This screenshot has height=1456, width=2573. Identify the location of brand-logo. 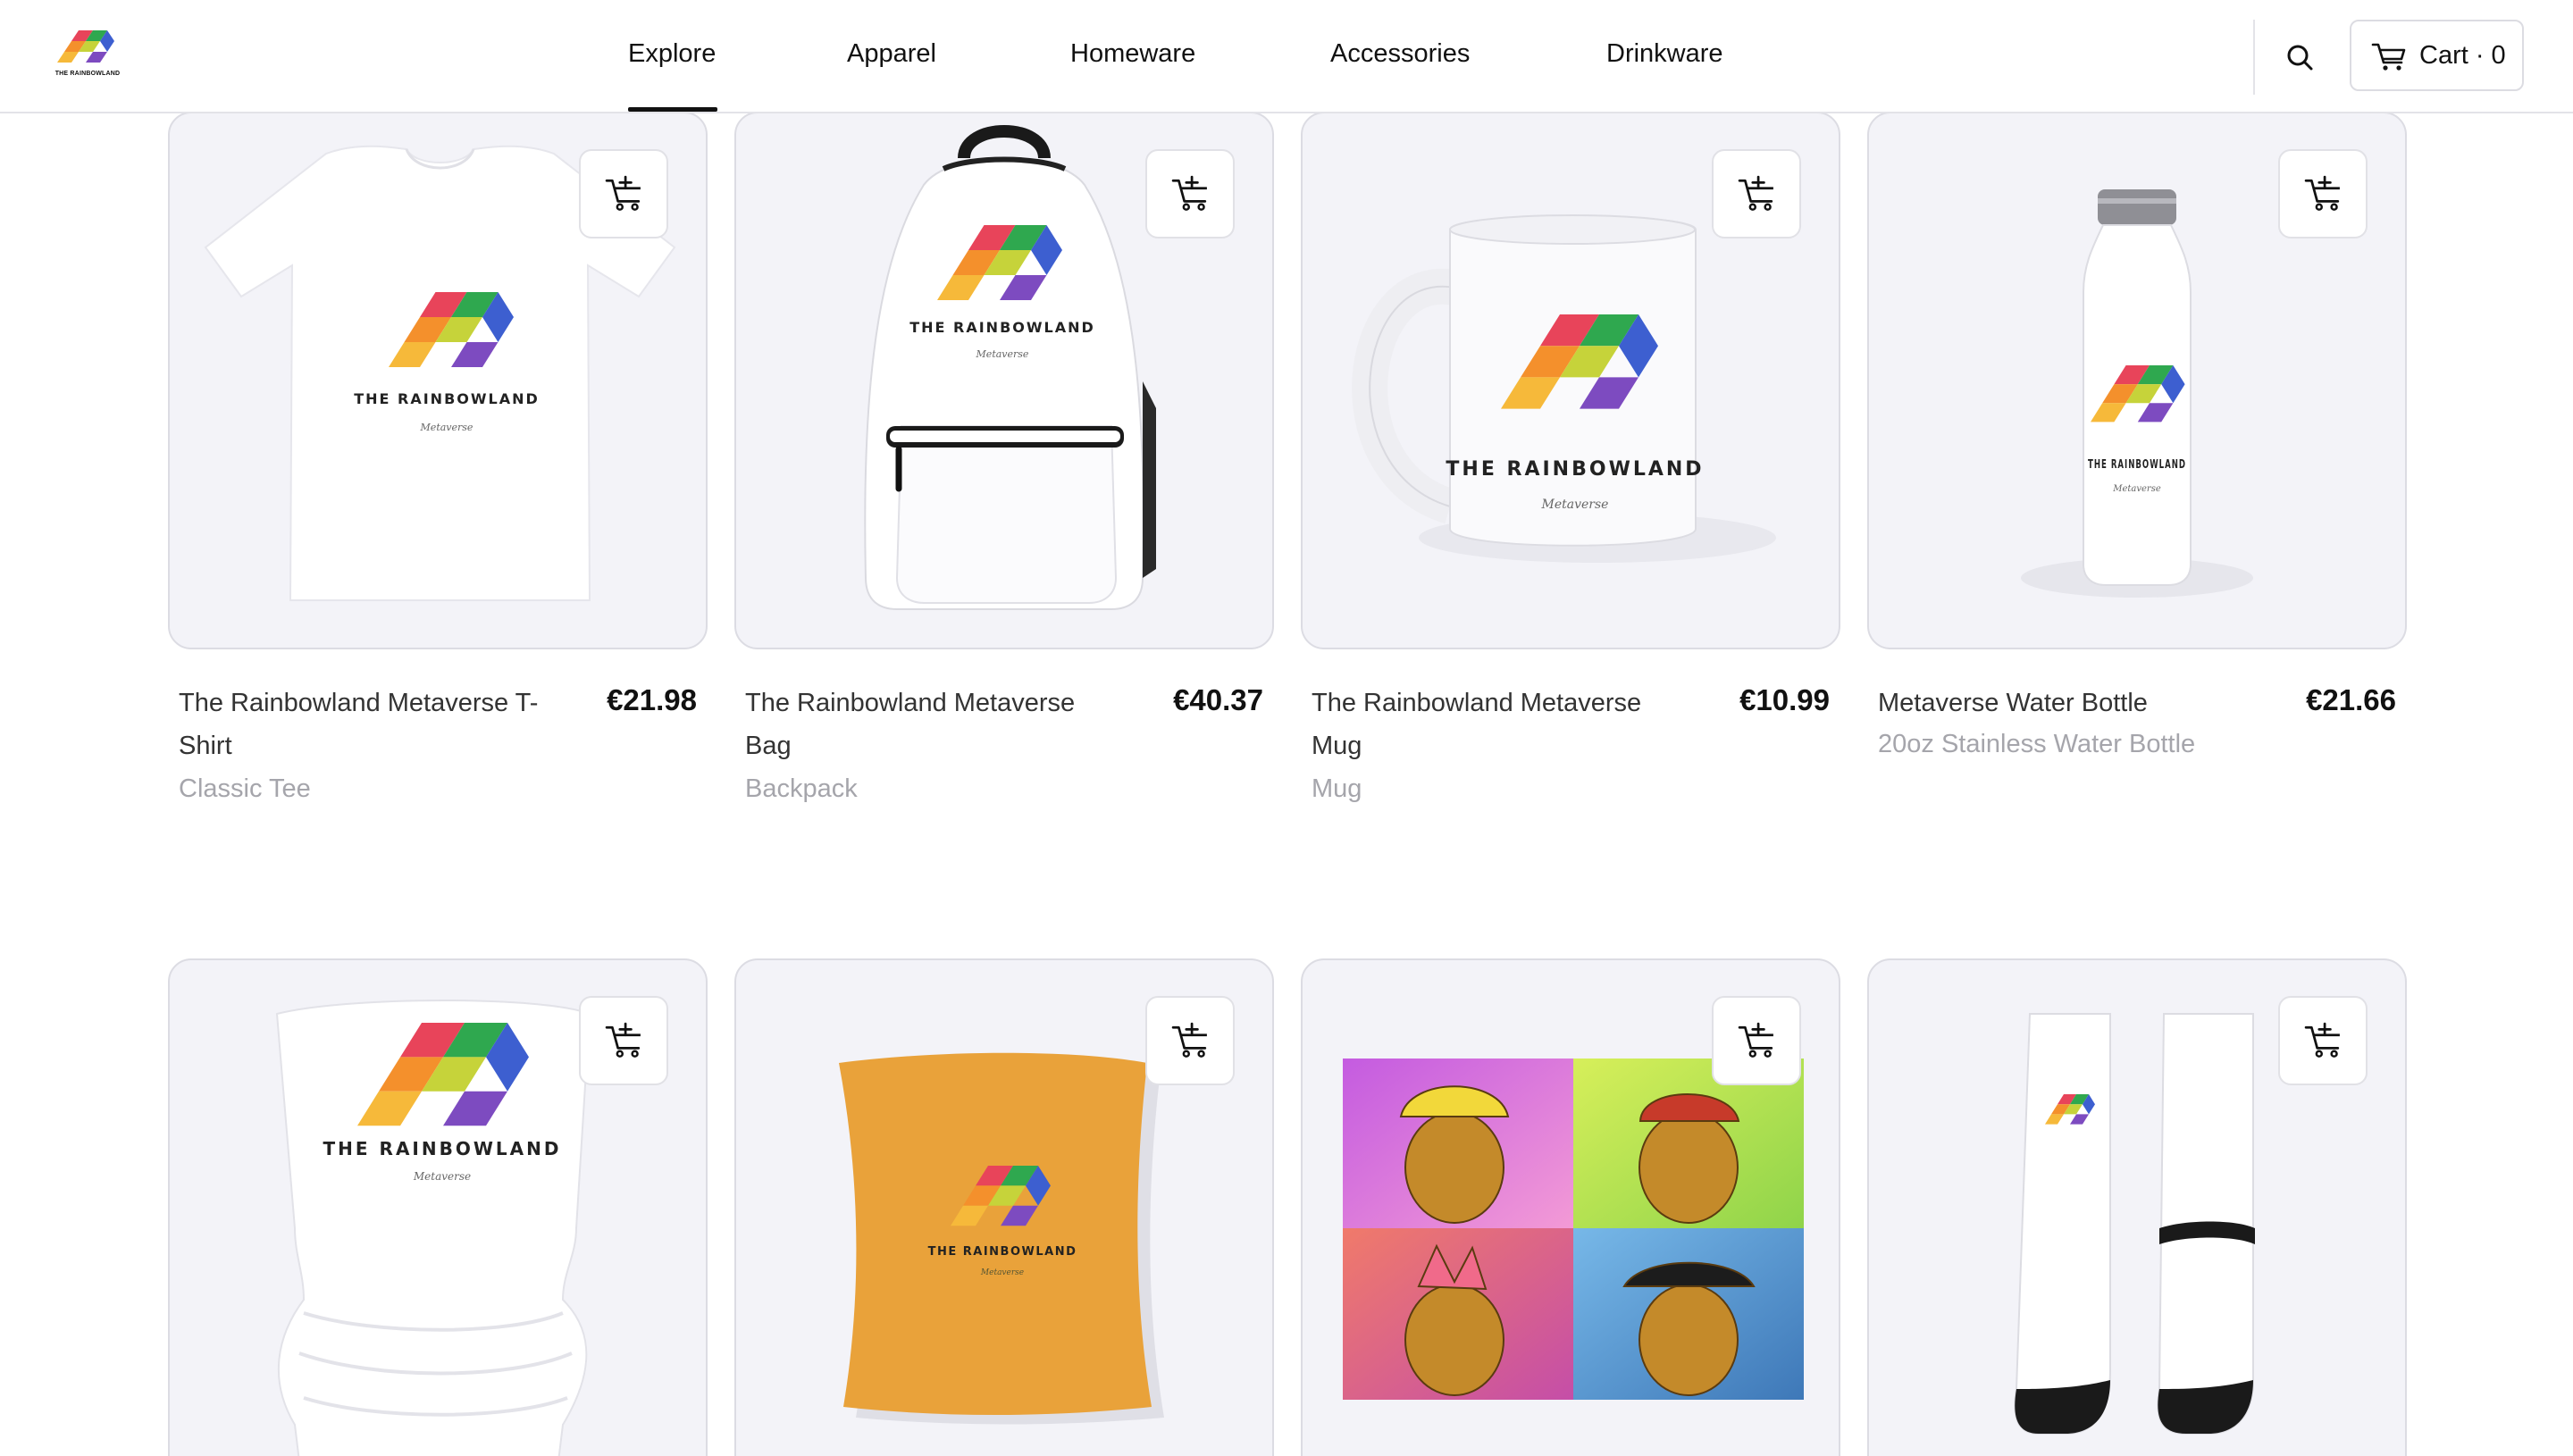
(87, 56).